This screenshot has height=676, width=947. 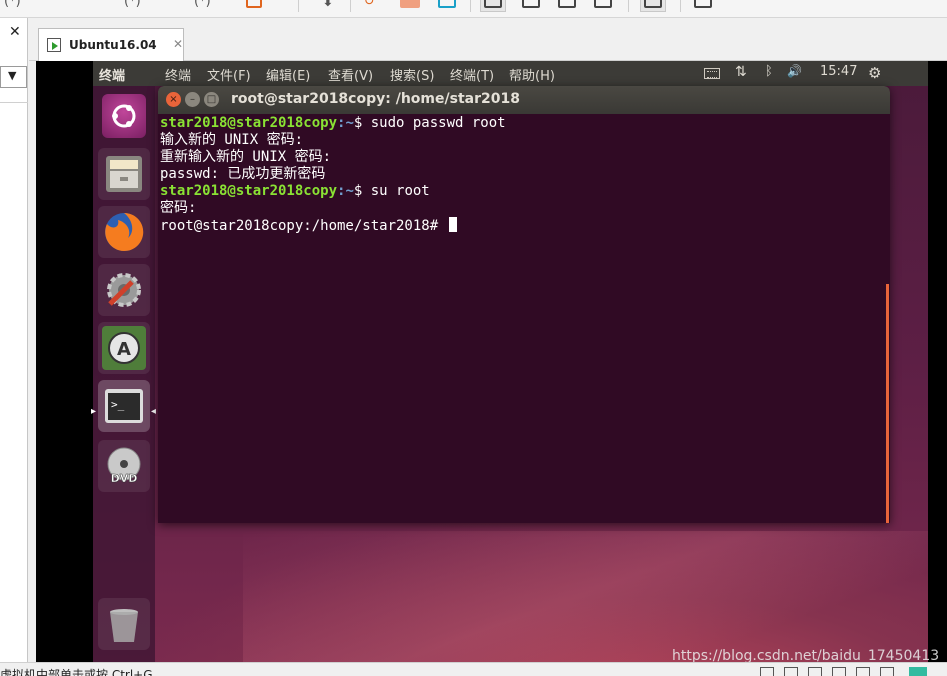 I want to click on library-dropdown: ▼, so click(x=13, y=77).